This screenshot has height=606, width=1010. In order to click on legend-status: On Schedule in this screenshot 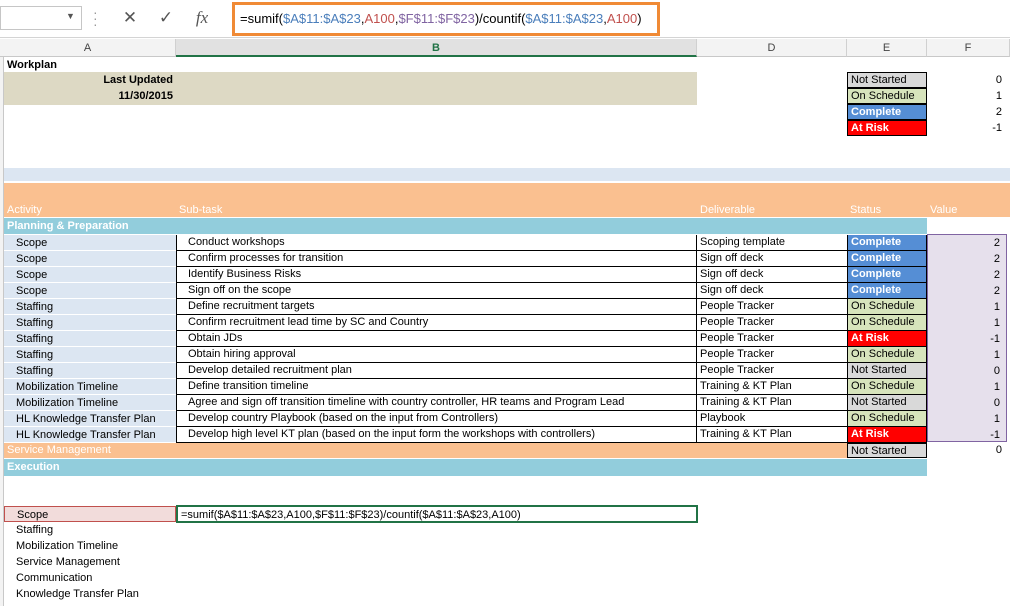, I will do `click(887, 96)`.